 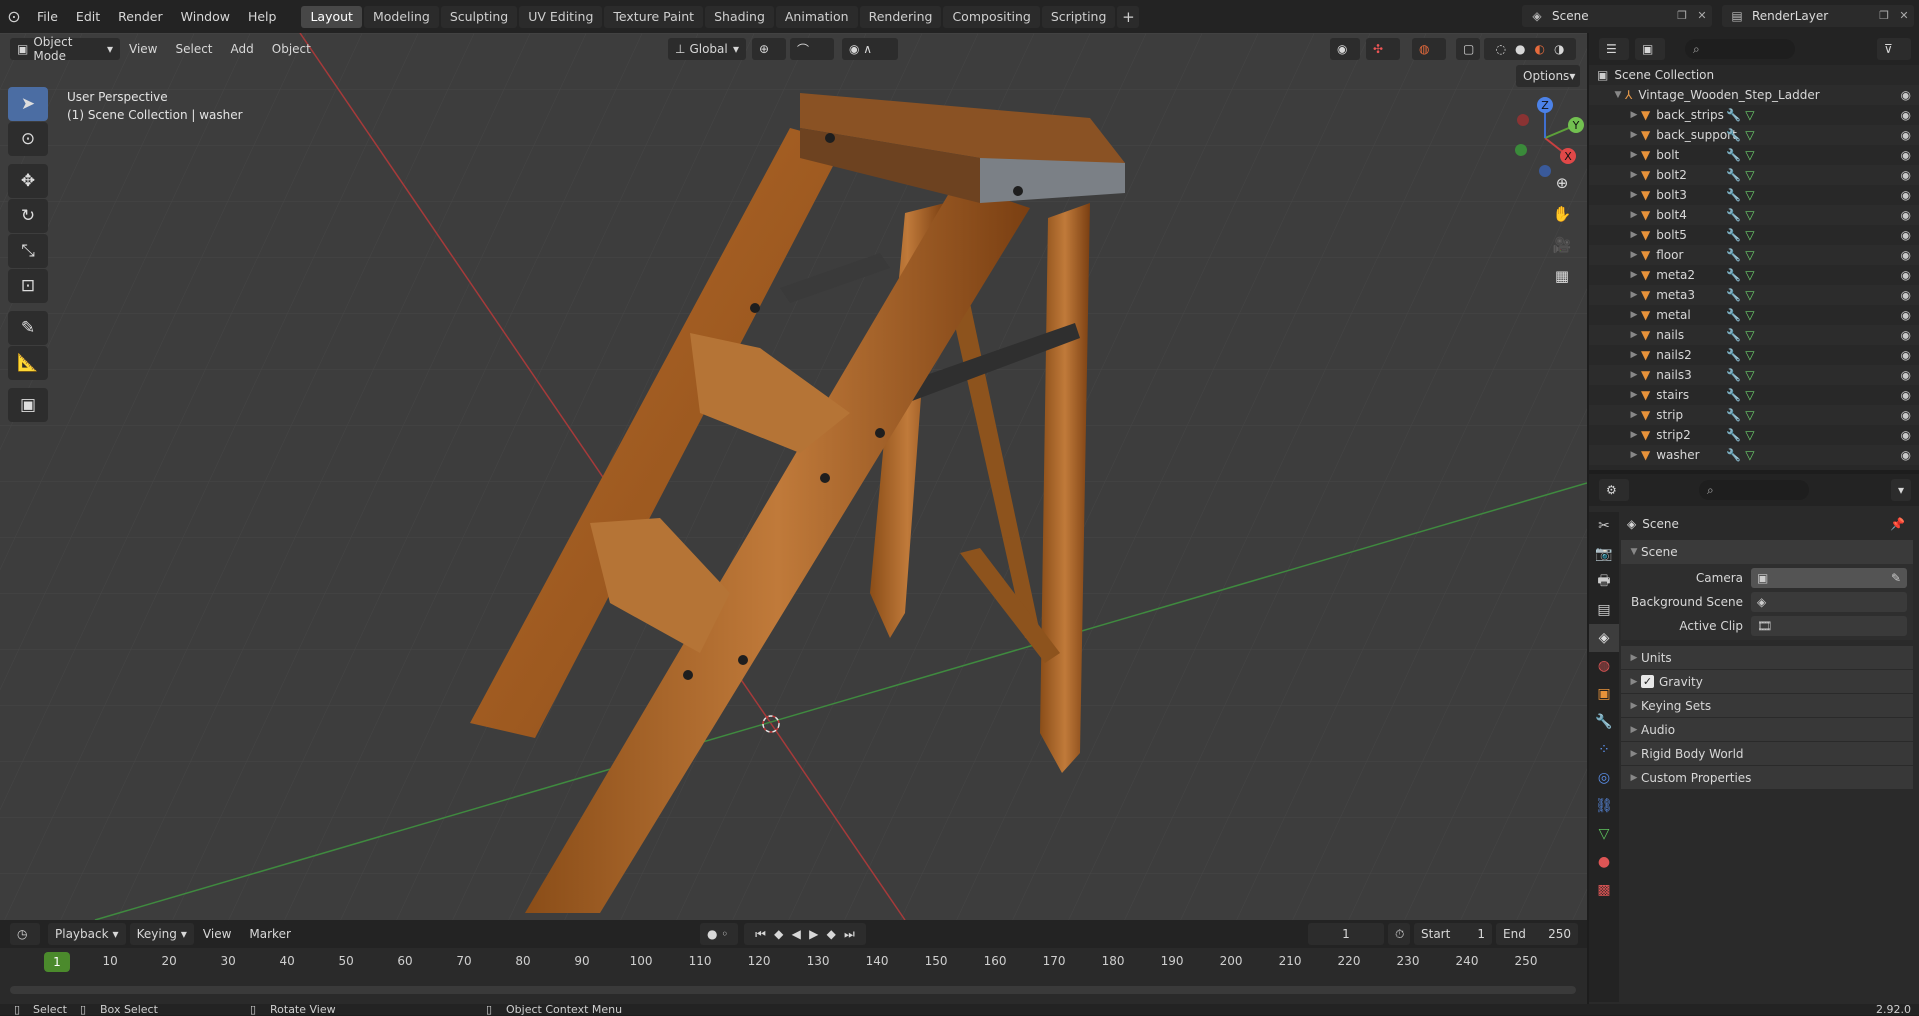 What do you see at coordinates (1829, 602) in the screenshot?
I see `background-scene-field: ◈` at bounding box center [1829, 602].